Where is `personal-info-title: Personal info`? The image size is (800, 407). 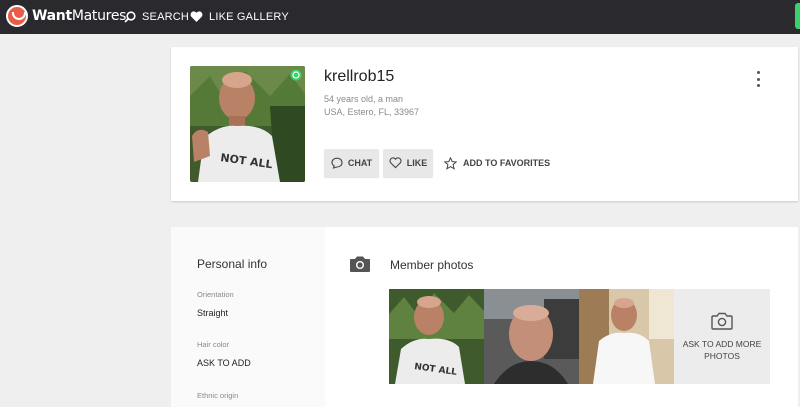
personal-info-title: Personal info is located at coordinates (232, 264).